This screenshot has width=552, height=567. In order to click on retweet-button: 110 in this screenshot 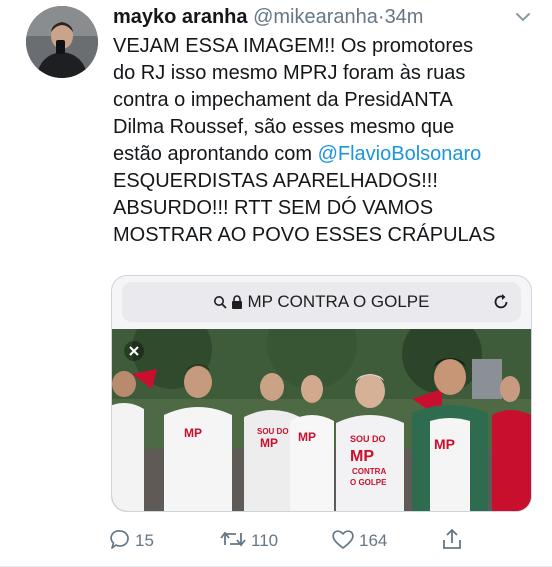, I will do `click(248, 541)`.